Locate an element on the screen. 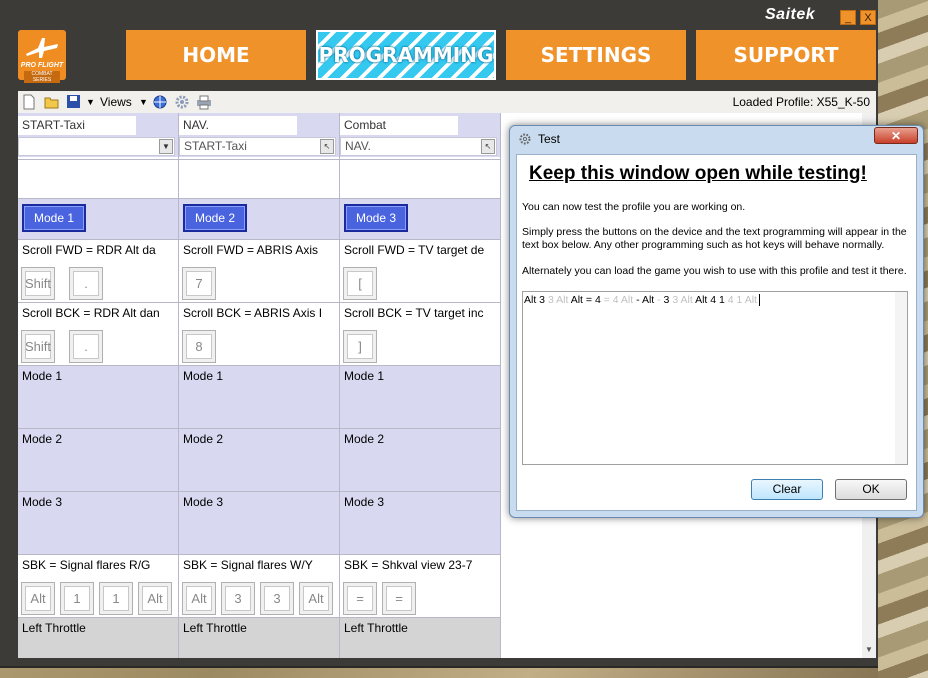 Image resolution: width=928 pixels, height=678 pixels. sbk-label: SBK = Signal flares R/G is located at coordinates (86, 565).